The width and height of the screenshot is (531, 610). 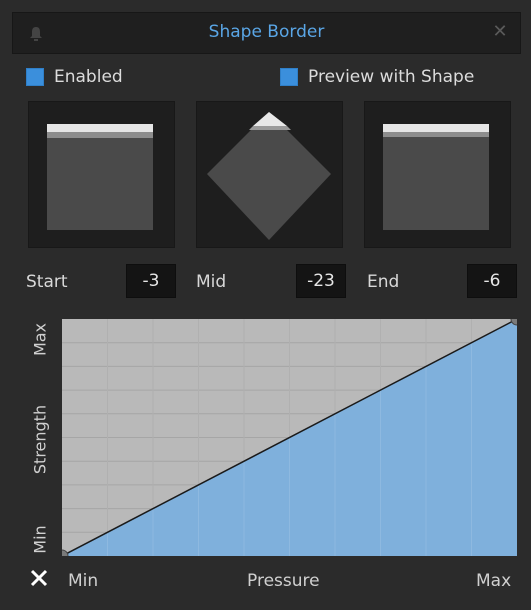 I want to click on x-max-label: Max, so click(x=494, y=581).